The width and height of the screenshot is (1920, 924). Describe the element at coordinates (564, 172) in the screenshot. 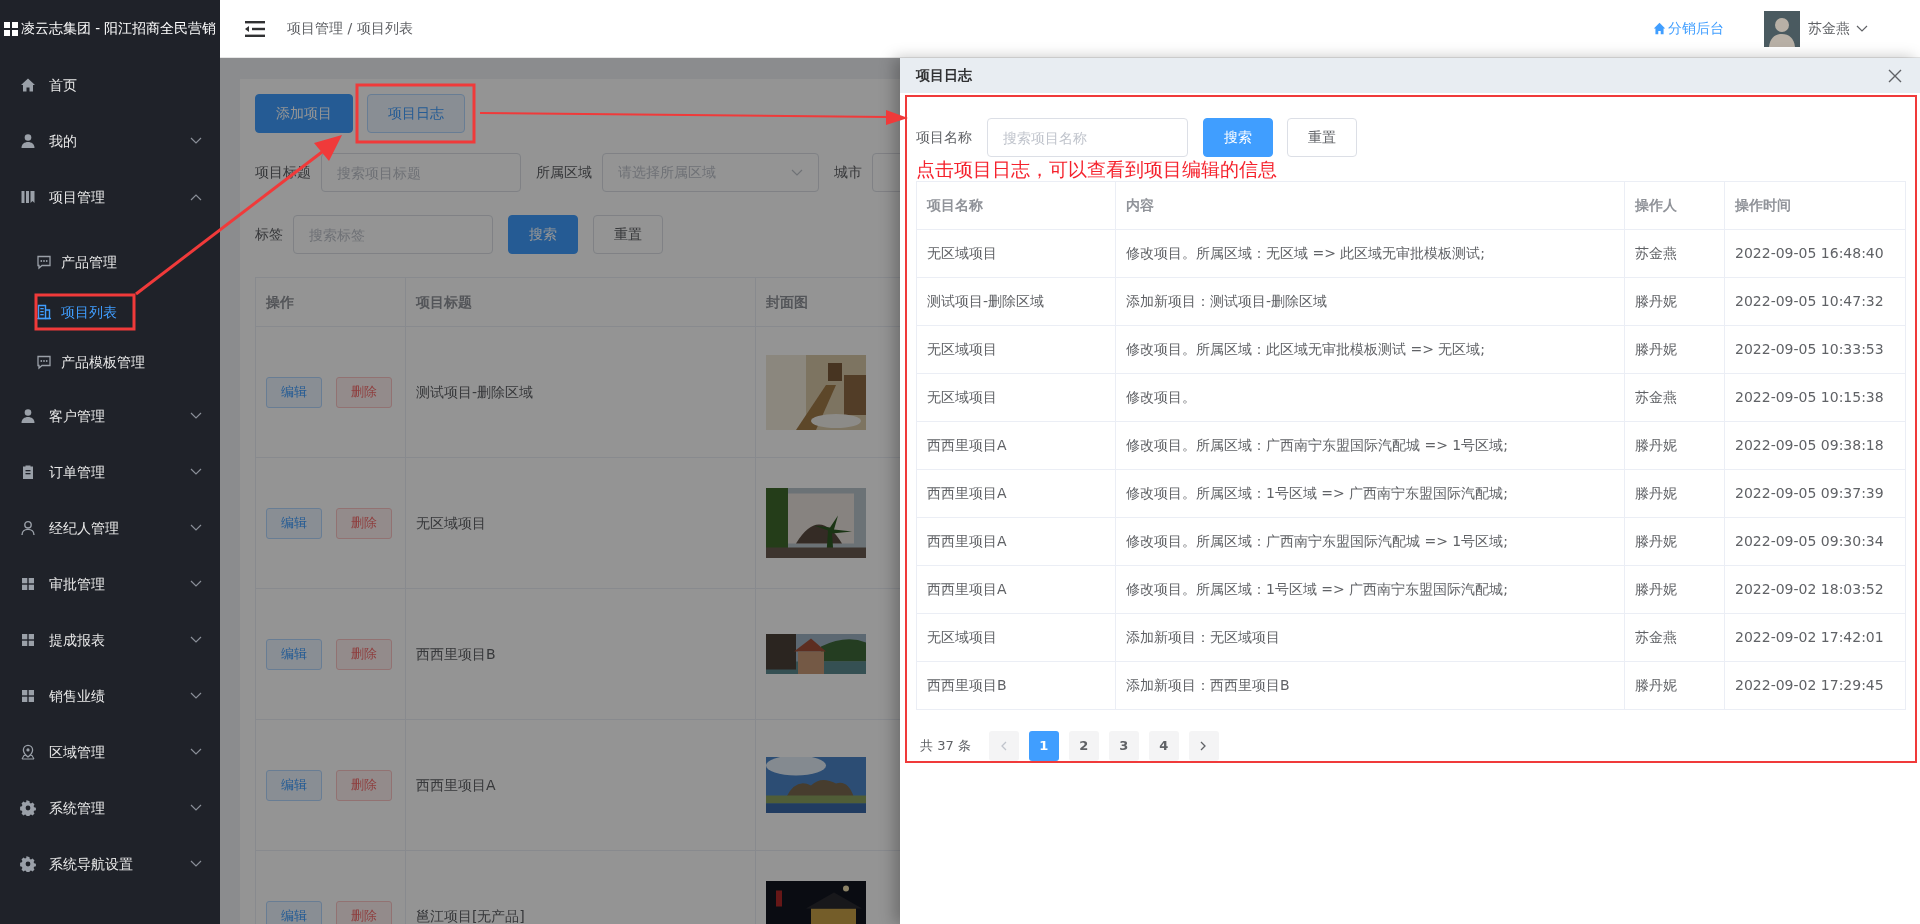

I see `field-label: 所属区域` at that location.